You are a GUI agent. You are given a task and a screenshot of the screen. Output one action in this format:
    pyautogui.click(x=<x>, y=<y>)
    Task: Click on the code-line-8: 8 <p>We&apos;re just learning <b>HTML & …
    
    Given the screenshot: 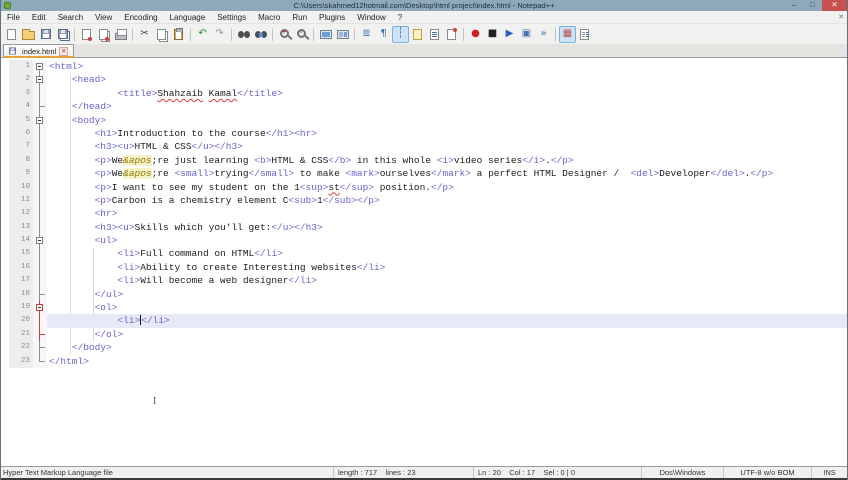 What is the action you would take?
    pyautogui.click(x=424, y=160)
    